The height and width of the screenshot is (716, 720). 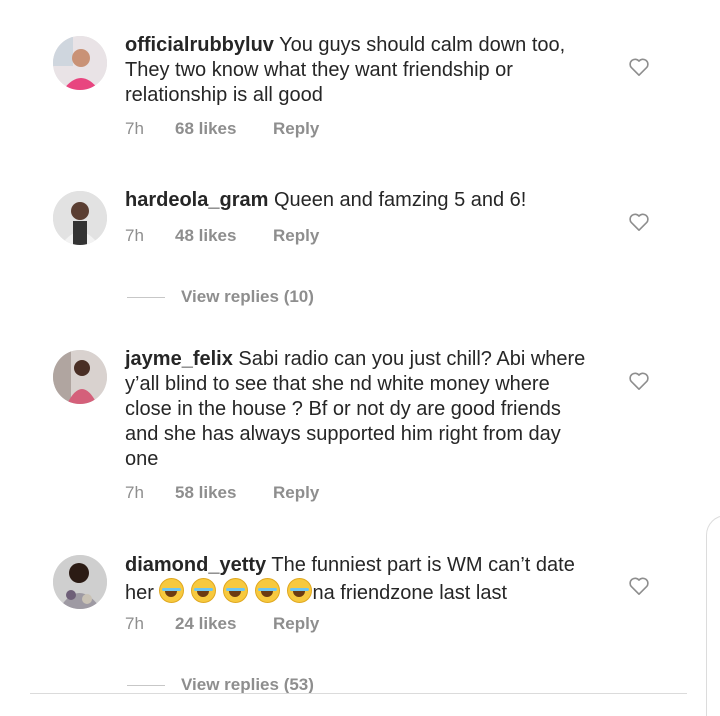 I want to click on comment-meta: 7h 58 likes Reply, so click(x=222, y=493).